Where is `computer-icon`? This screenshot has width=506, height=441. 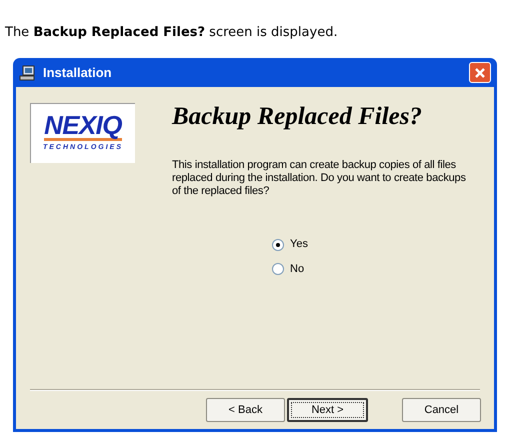 computer-icon is located at coordinates (28, 72).